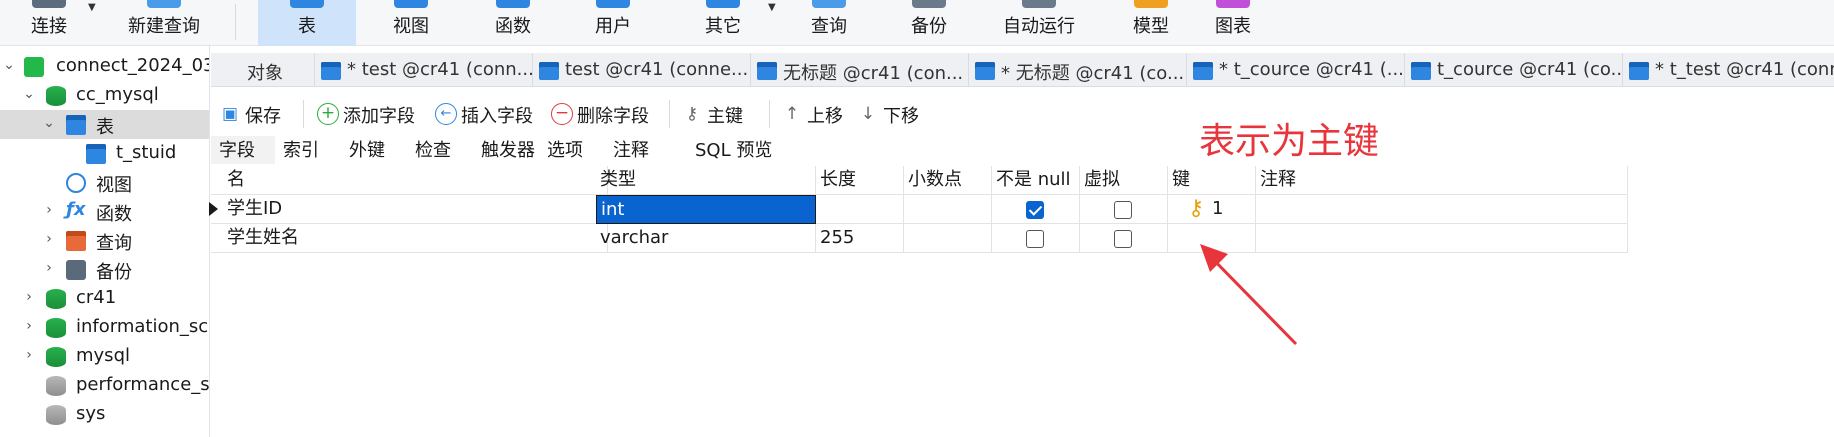 This screenshot has height=437, width=1834. I want to click on tab-sql-preview: SQL 预览, so click(747, 150).